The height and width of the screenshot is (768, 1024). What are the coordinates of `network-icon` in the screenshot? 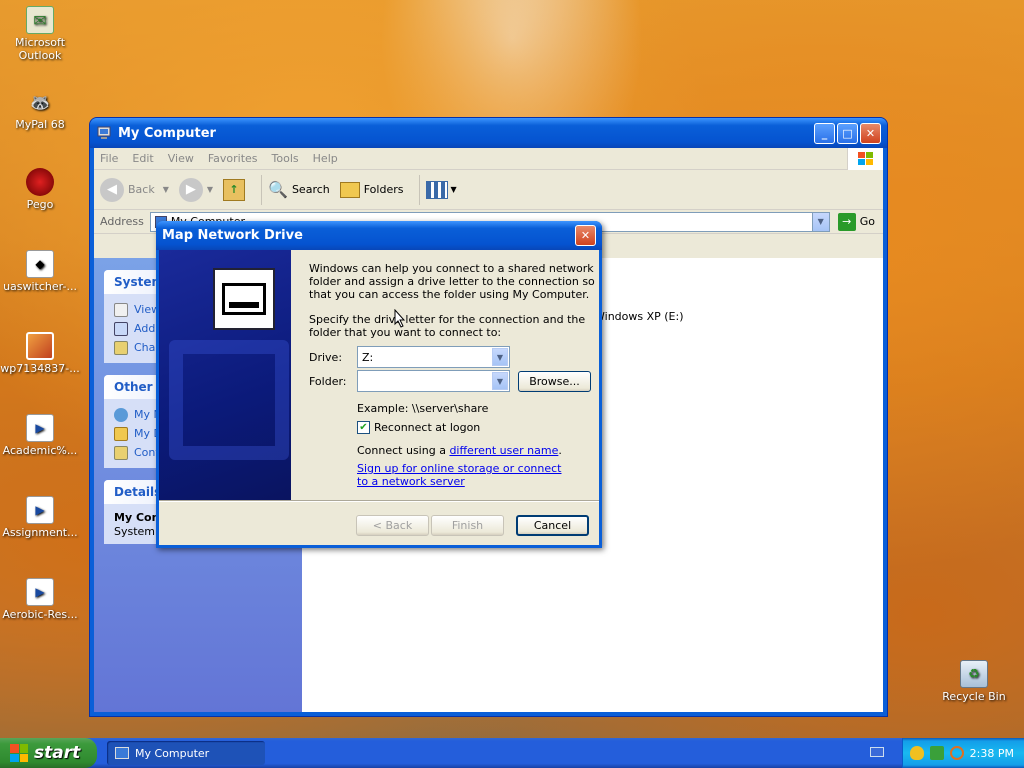 It's located at (121, 414).